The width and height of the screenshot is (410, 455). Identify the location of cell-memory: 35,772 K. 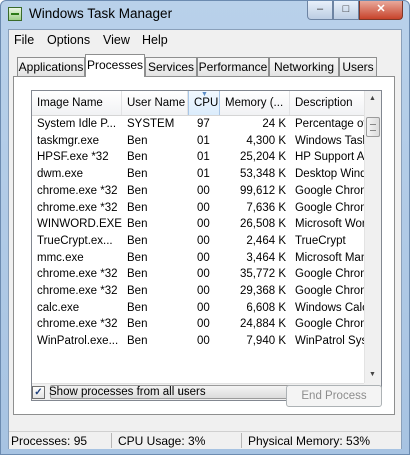
(262, 274).